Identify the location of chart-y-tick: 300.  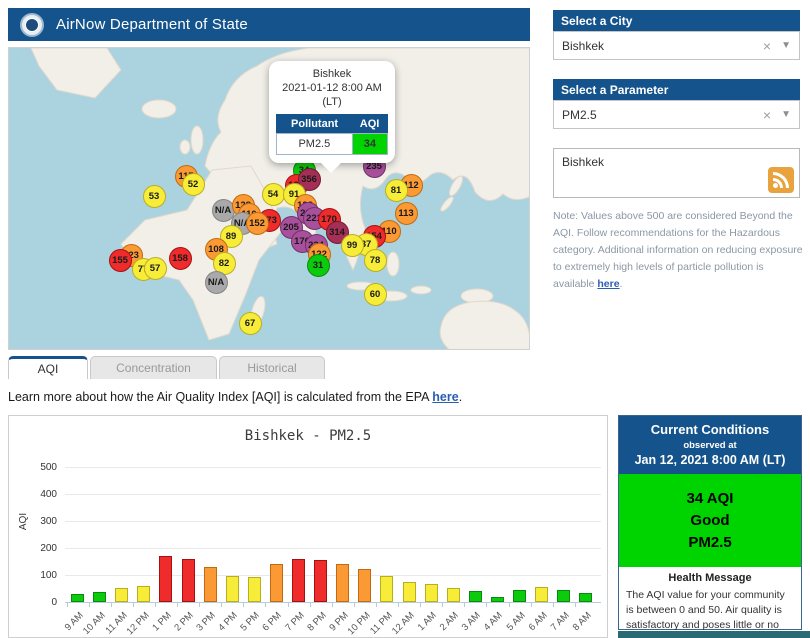
(48, 521).